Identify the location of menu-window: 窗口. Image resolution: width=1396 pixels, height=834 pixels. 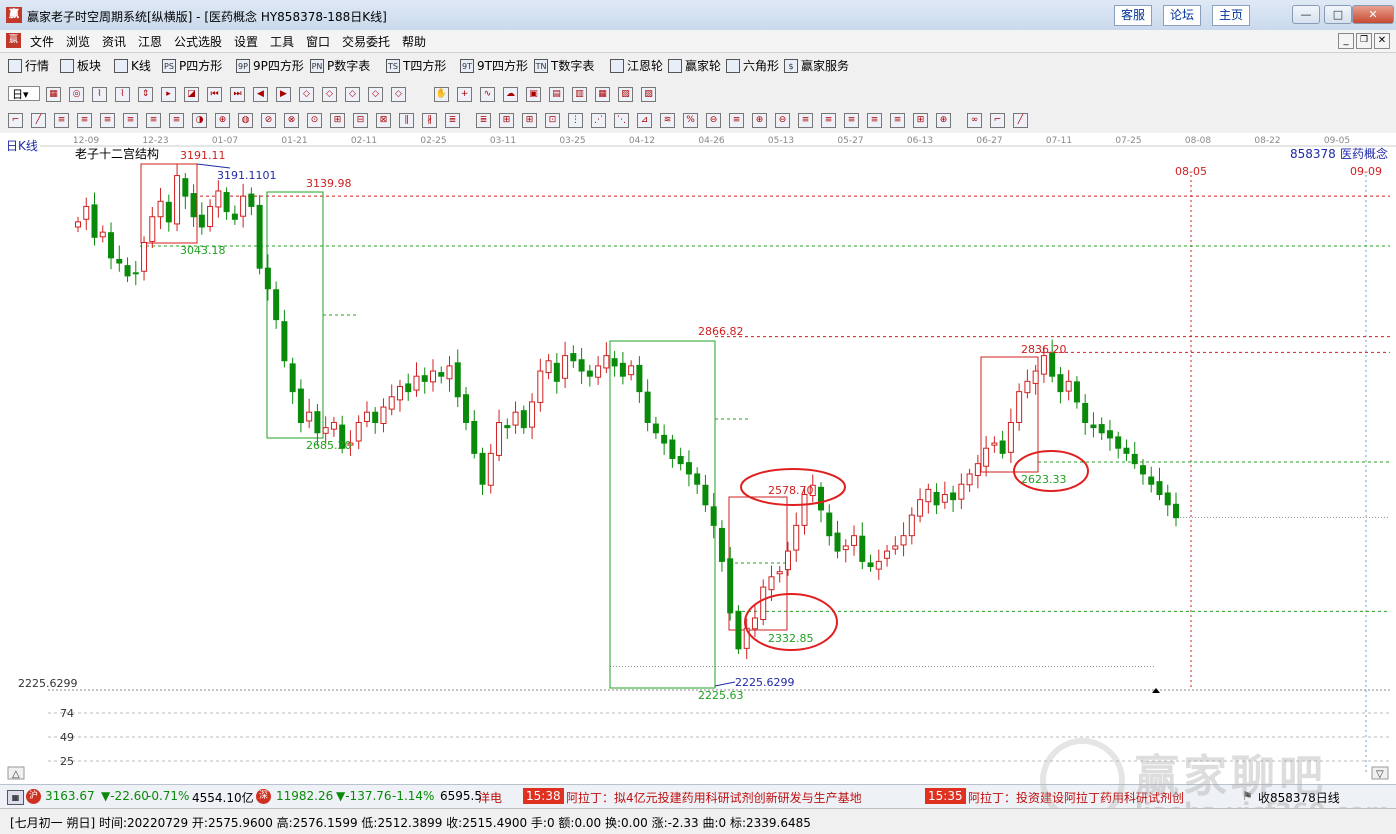
(318, 41).